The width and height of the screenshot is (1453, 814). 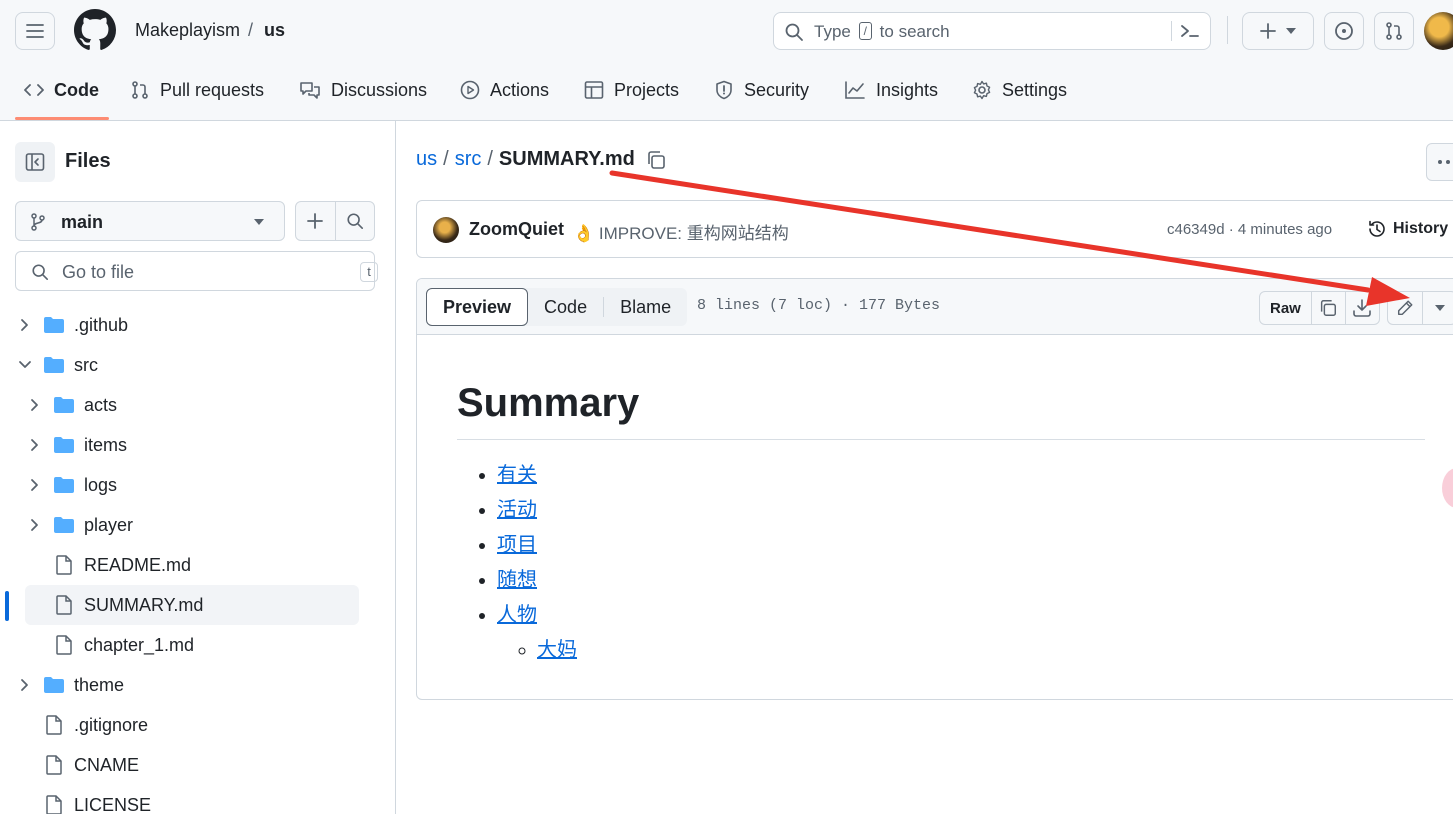 What do you see at coordinates (190, 325) in the screenshot?
I see `tree-folder-row: .github` at bounding box center [190, 325].